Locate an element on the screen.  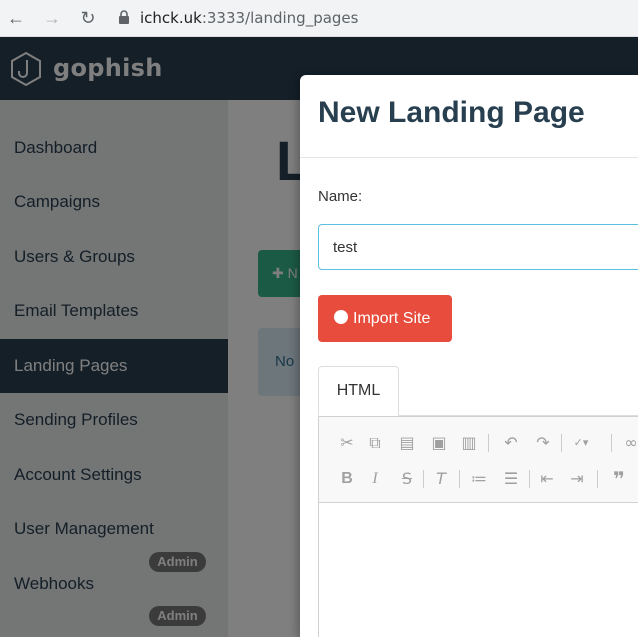
modal-header: New Landing Page is located at coordinates (469, 116).